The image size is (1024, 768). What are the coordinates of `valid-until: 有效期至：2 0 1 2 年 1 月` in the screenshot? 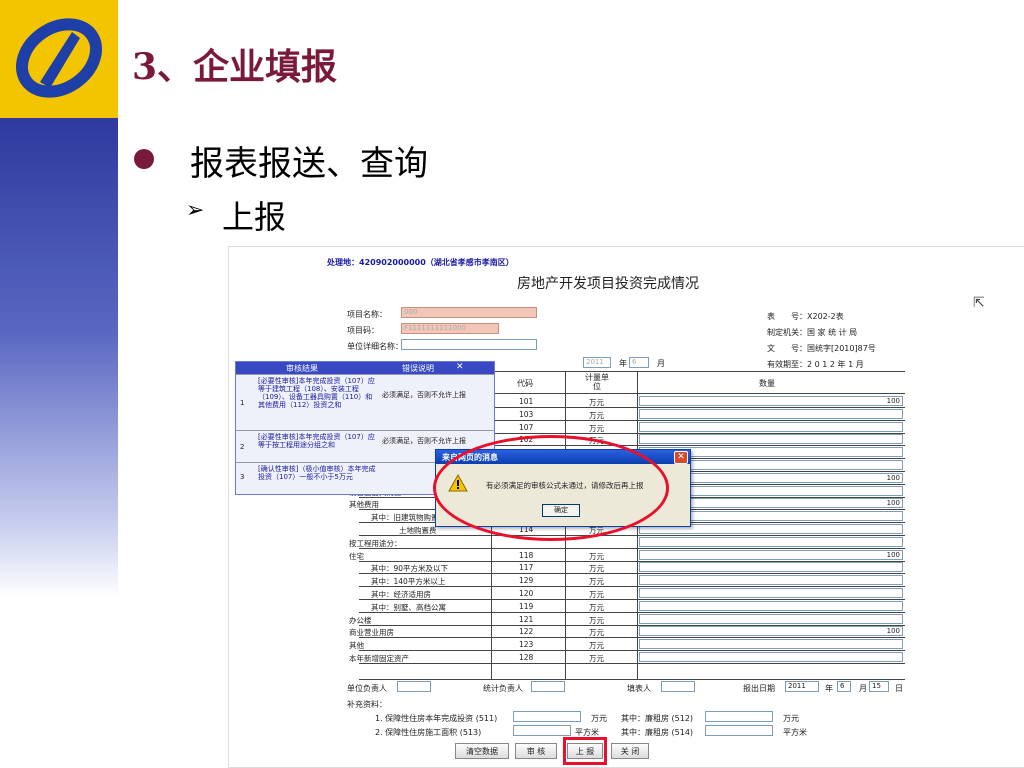 It's located at (815, 364).